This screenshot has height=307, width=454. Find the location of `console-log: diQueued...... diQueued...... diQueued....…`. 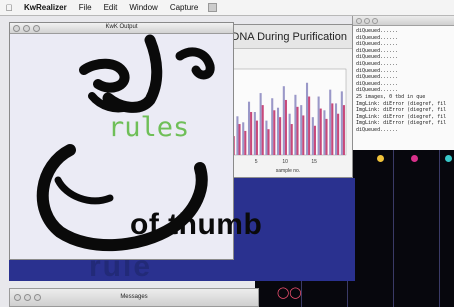

console-log: diQueued...... diQueued...... diQueued....… is located at coordinates (403, 81).